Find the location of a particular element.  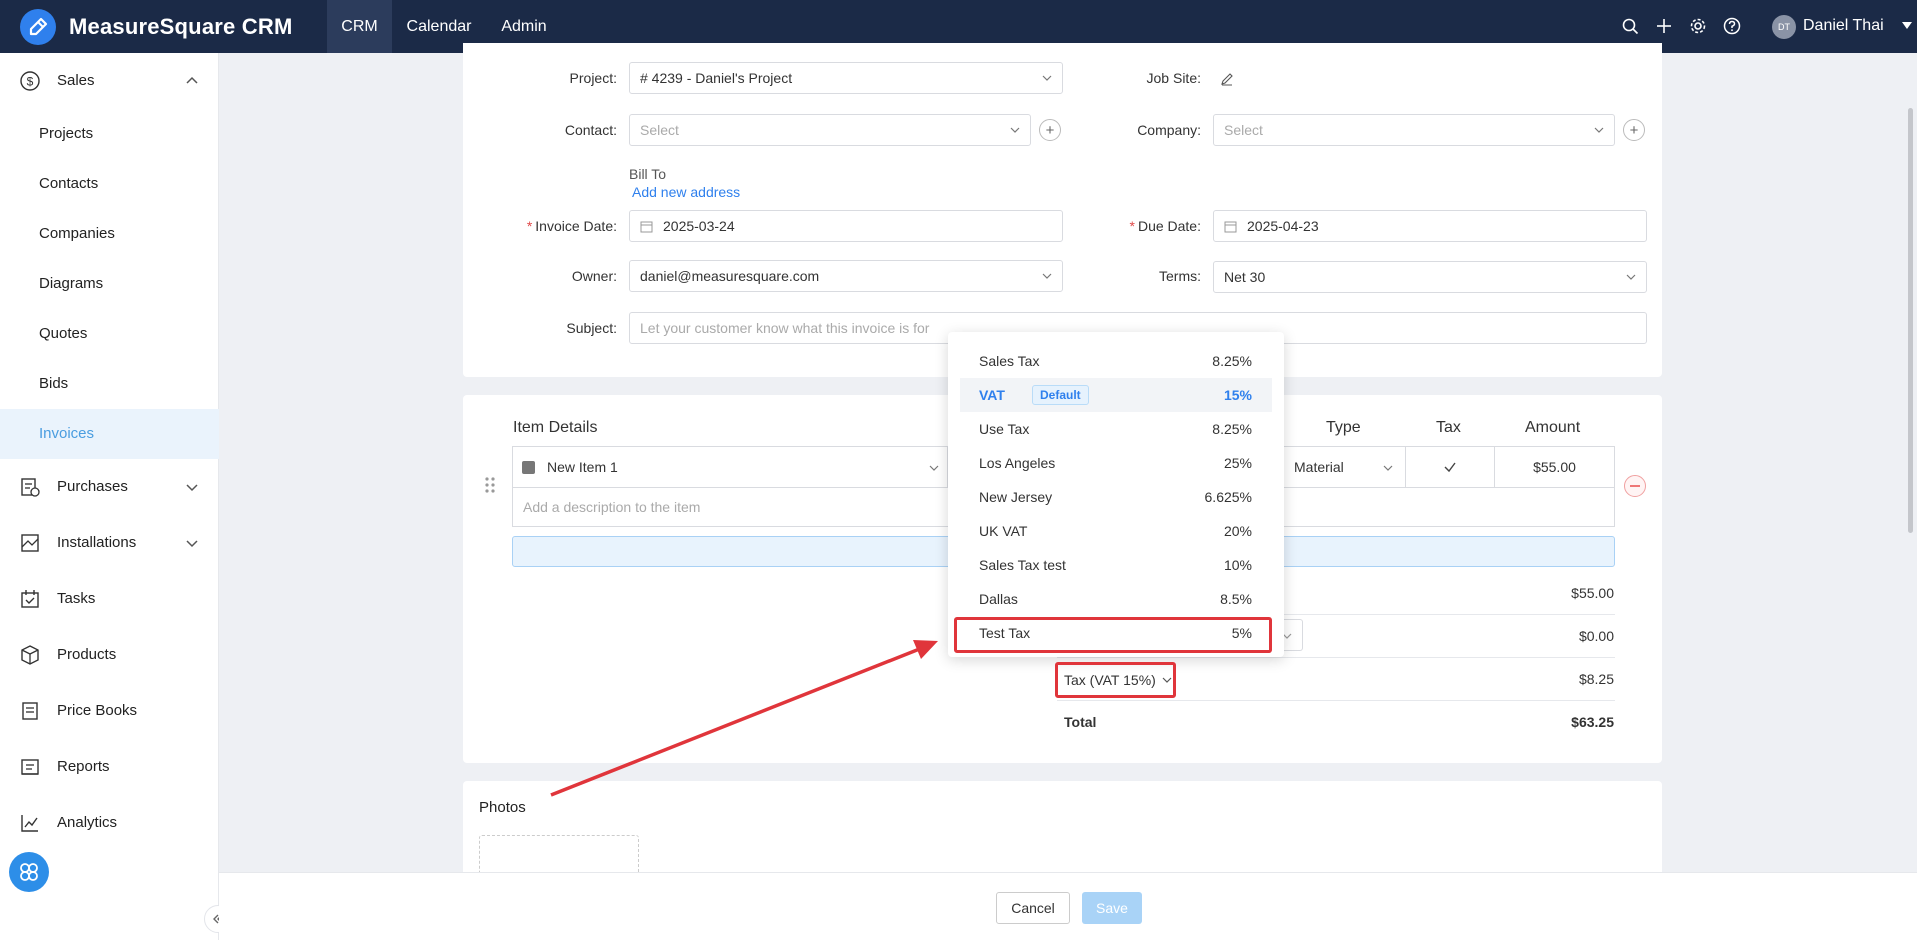

amount-column-header: Amount is located at coordinates (1553, 427).